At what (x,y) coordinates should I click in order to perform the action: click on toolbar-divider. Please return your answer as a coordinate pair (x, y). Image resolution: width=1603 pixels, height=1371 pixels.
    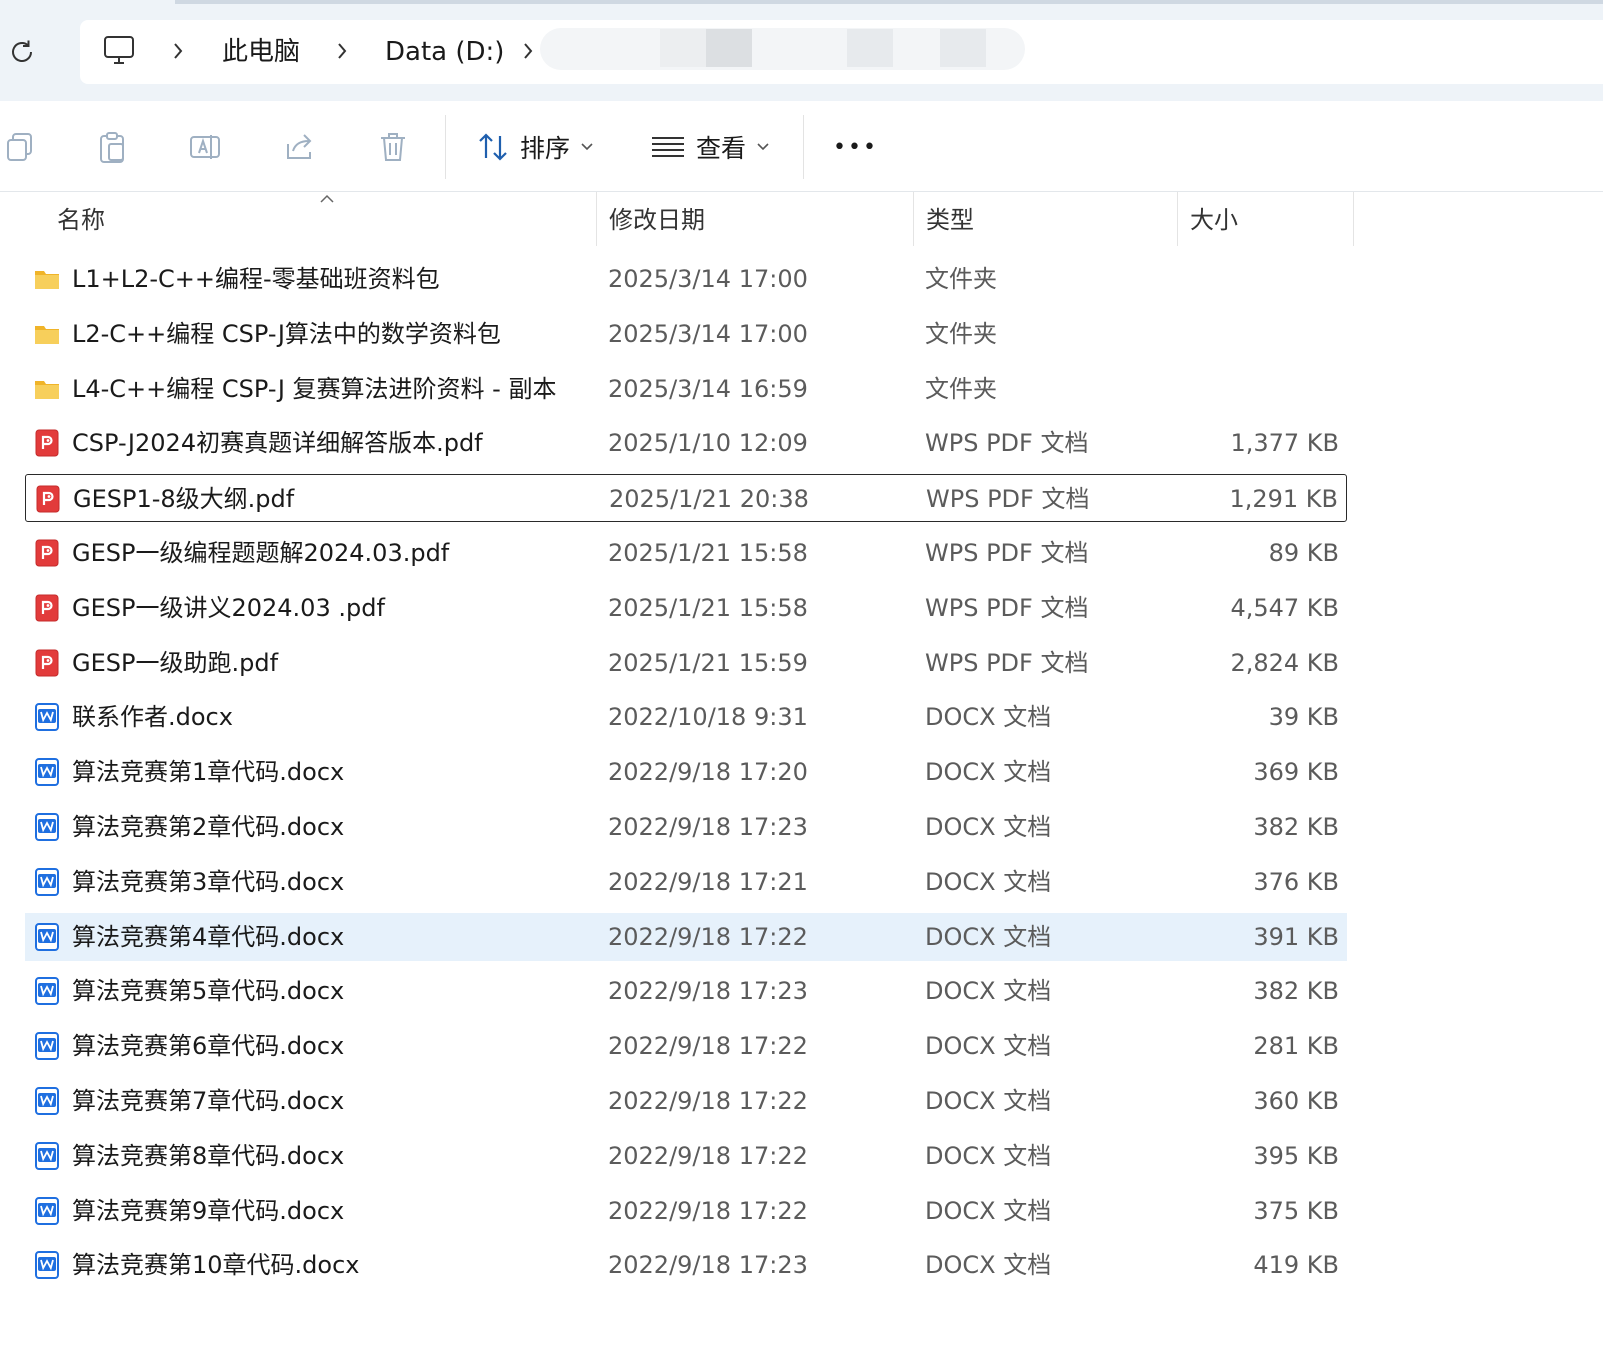
    Looking at the image, I should click on (803, 147).